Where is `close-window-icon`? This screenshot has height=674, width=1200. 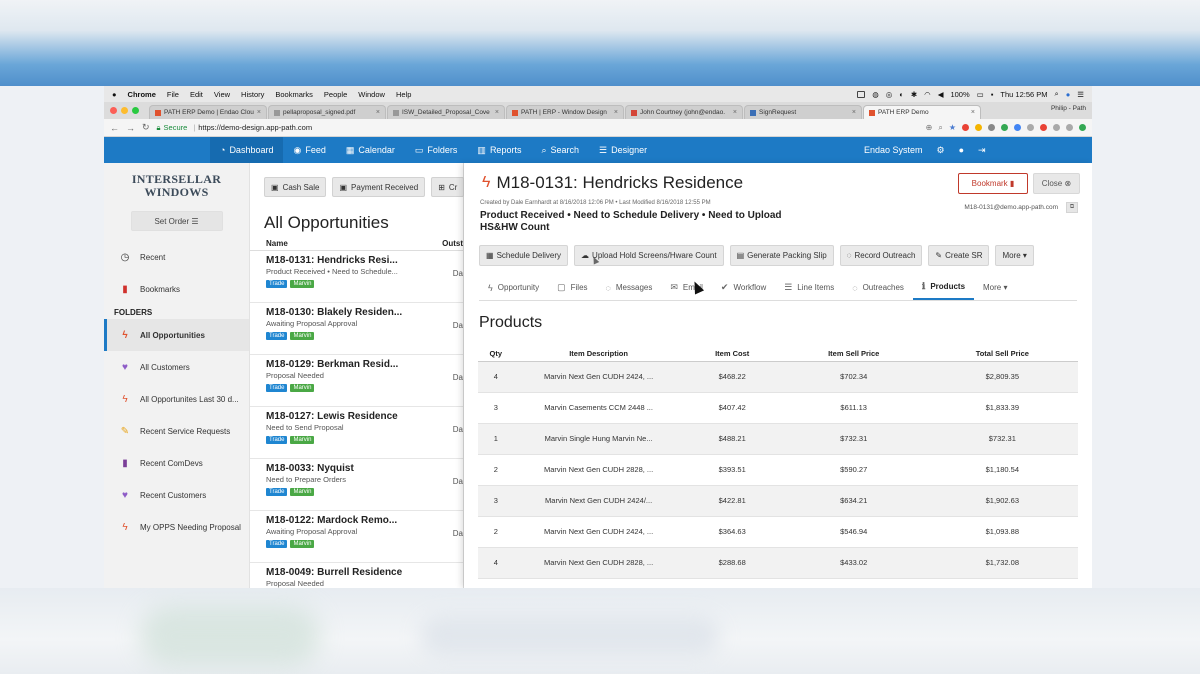
close-window-icon is located at coordinates (113, 110).